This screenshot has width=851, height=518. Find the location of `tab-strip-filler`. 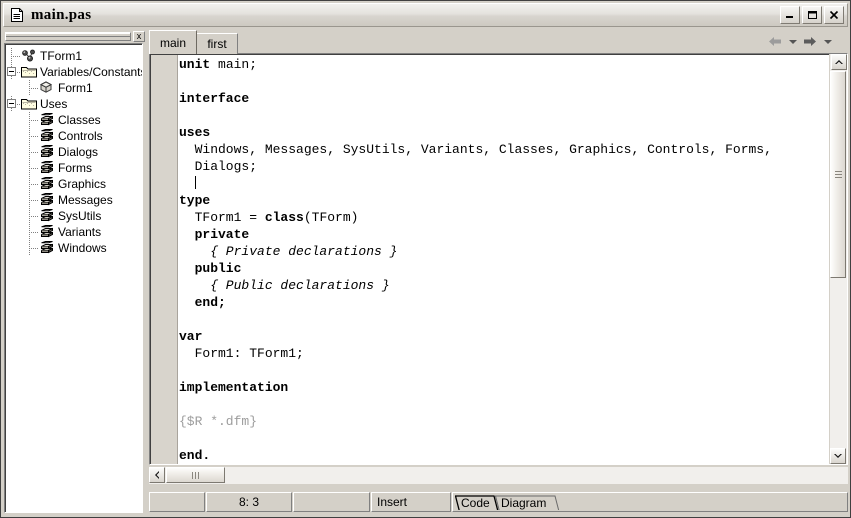

tab-strip-filler is located at coordinates (542, 43).